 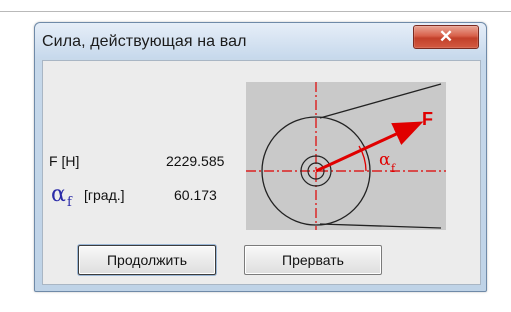 I want to click on diagram-force-label: F, so click(x=427, y=119).